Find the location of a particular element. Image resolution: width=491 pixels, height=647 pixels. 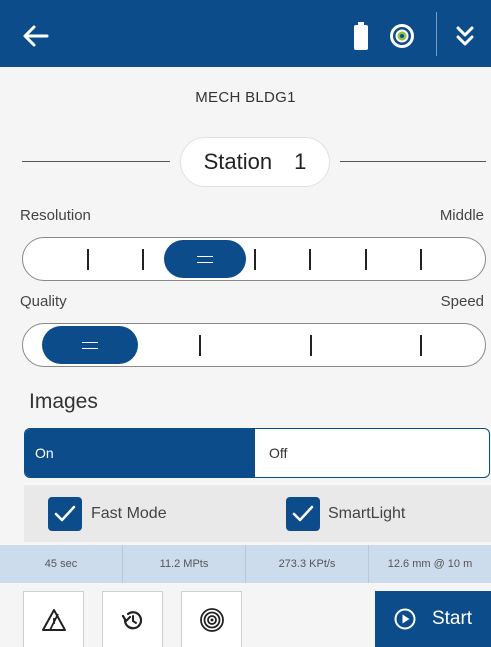

quality-label: Quality is located at coordinates (43, 301).